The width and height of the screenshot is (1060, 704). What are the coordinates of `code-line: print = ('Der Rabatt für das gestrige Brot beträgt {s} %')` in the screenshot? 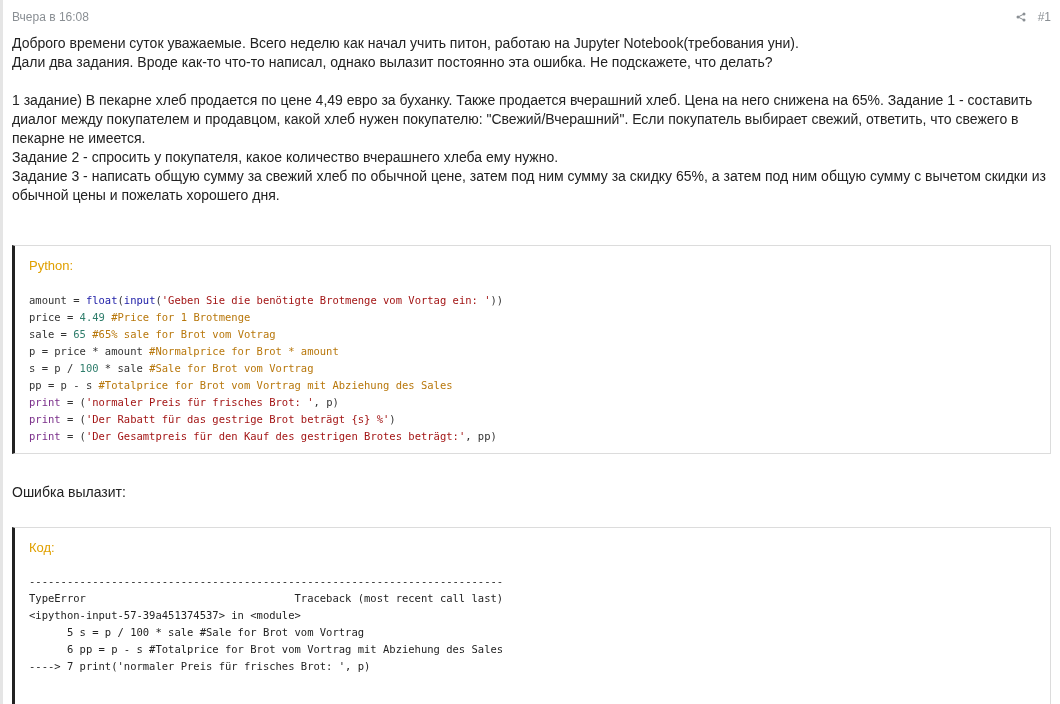 It's located at (212, 419).